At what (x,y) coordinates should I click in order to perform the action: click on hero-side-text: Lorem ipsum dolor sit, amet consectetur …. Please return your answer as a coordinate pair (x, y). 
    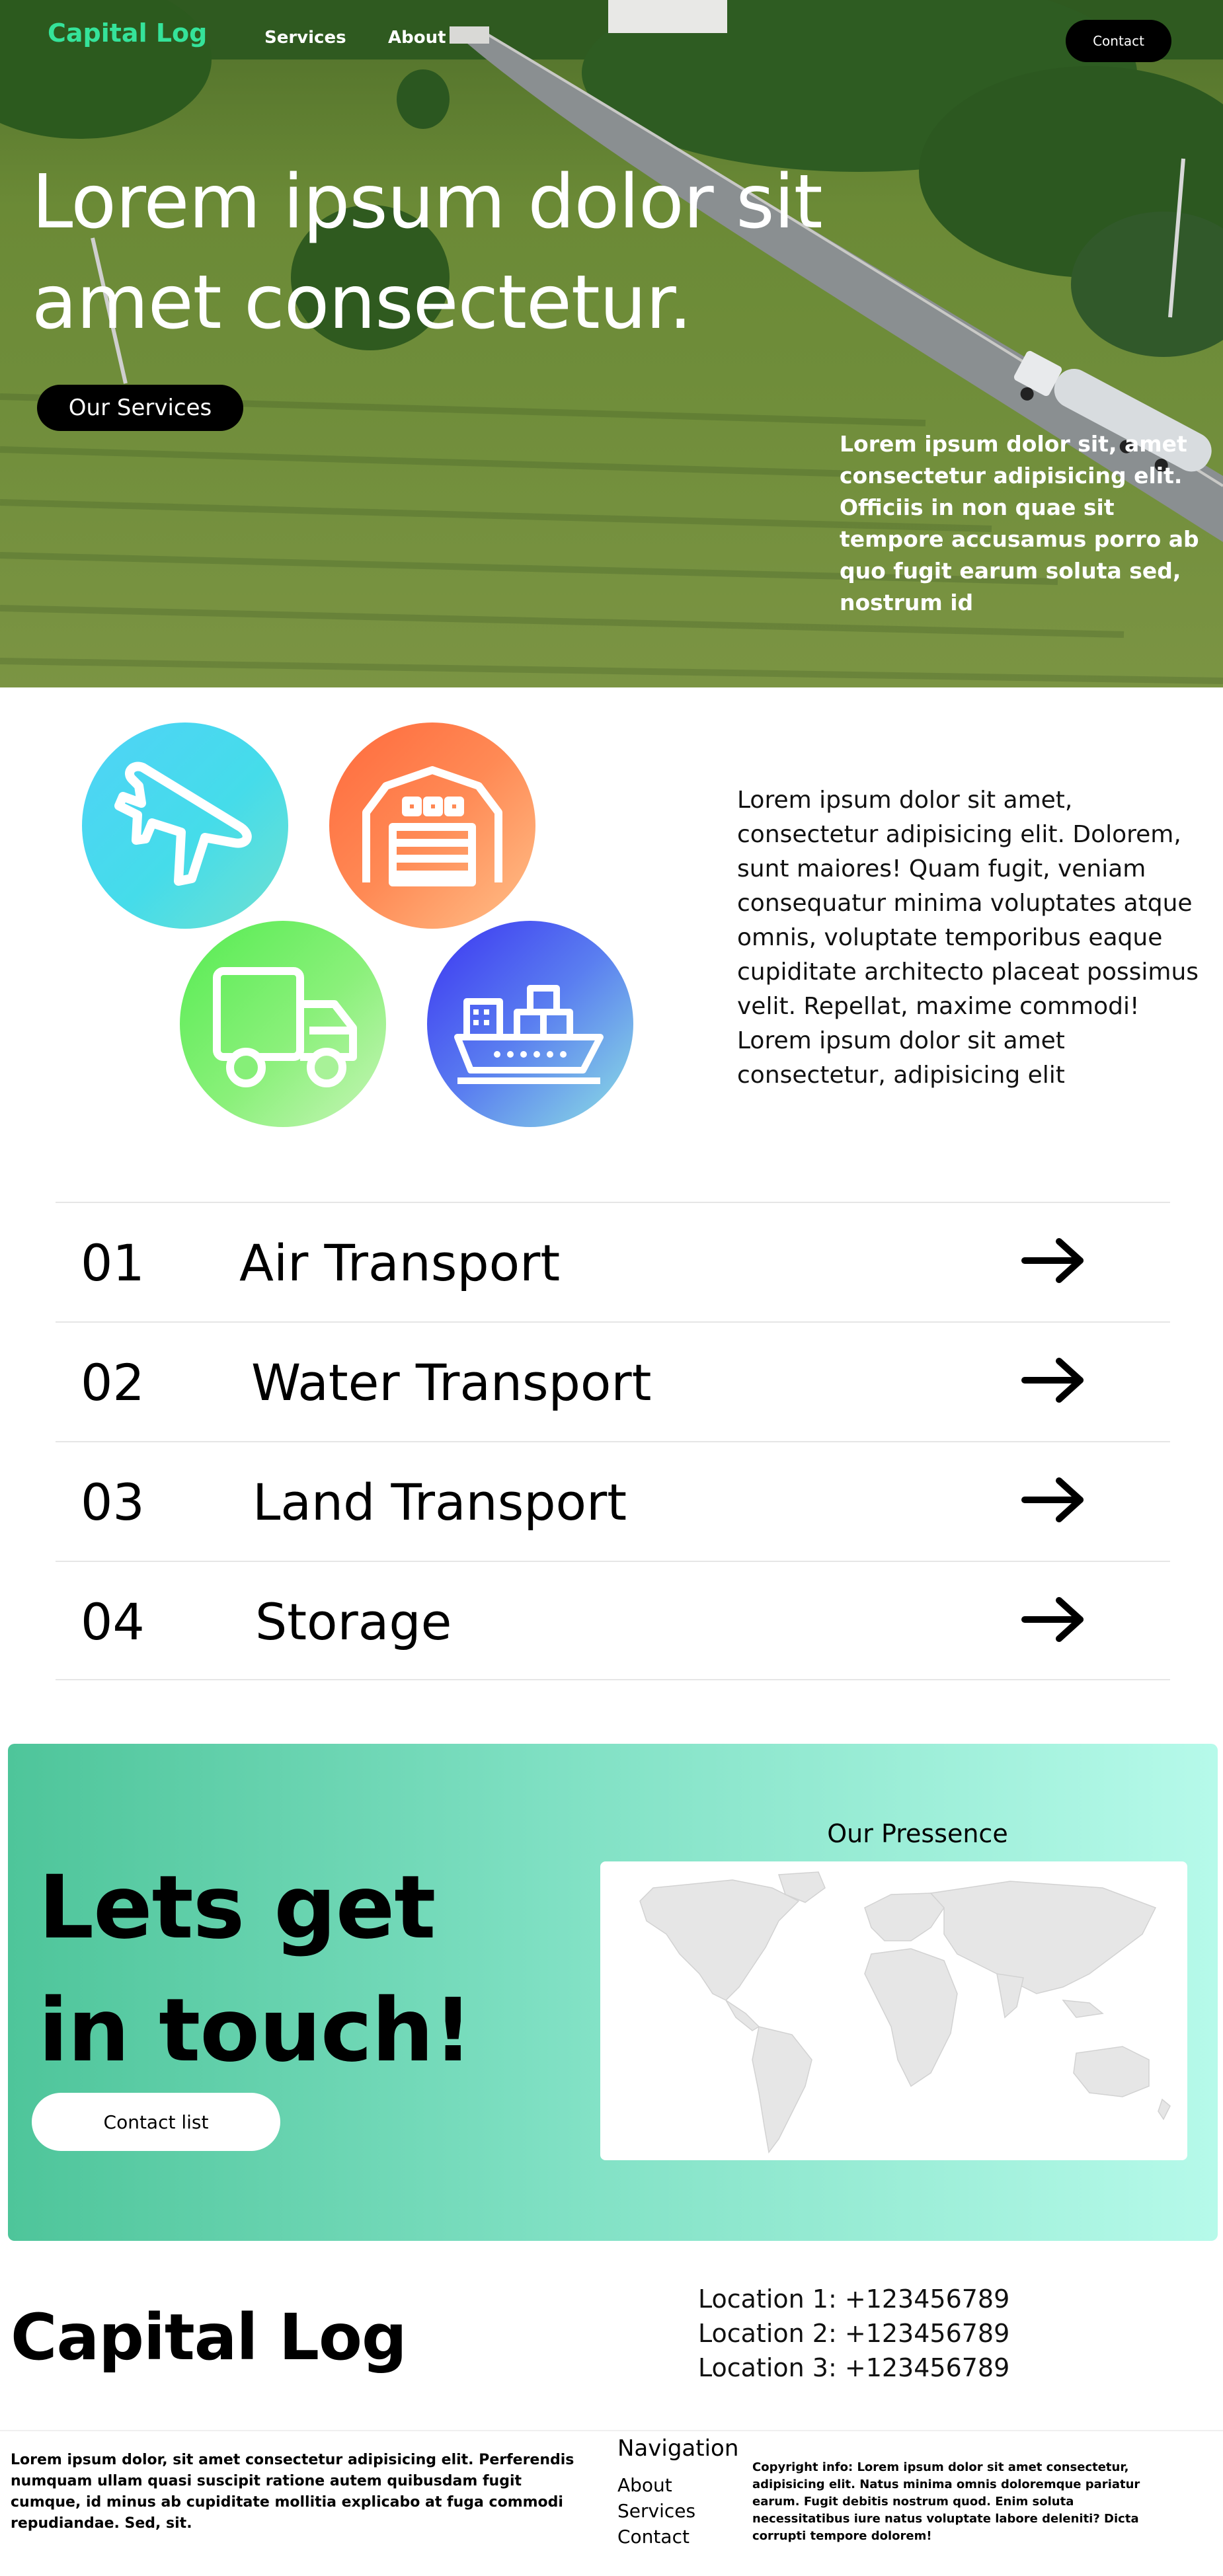
    Looking at the image, I should click on (1019, 523).